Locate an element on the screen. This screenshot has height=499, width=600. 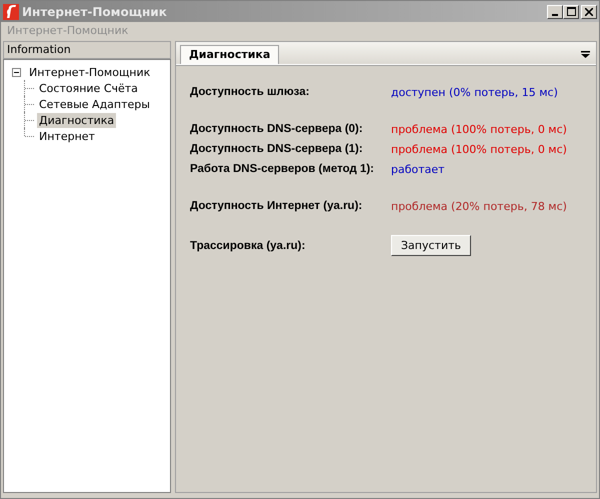
tree-item: Сетевые Адаптеры is located at coordinates (94, 104).